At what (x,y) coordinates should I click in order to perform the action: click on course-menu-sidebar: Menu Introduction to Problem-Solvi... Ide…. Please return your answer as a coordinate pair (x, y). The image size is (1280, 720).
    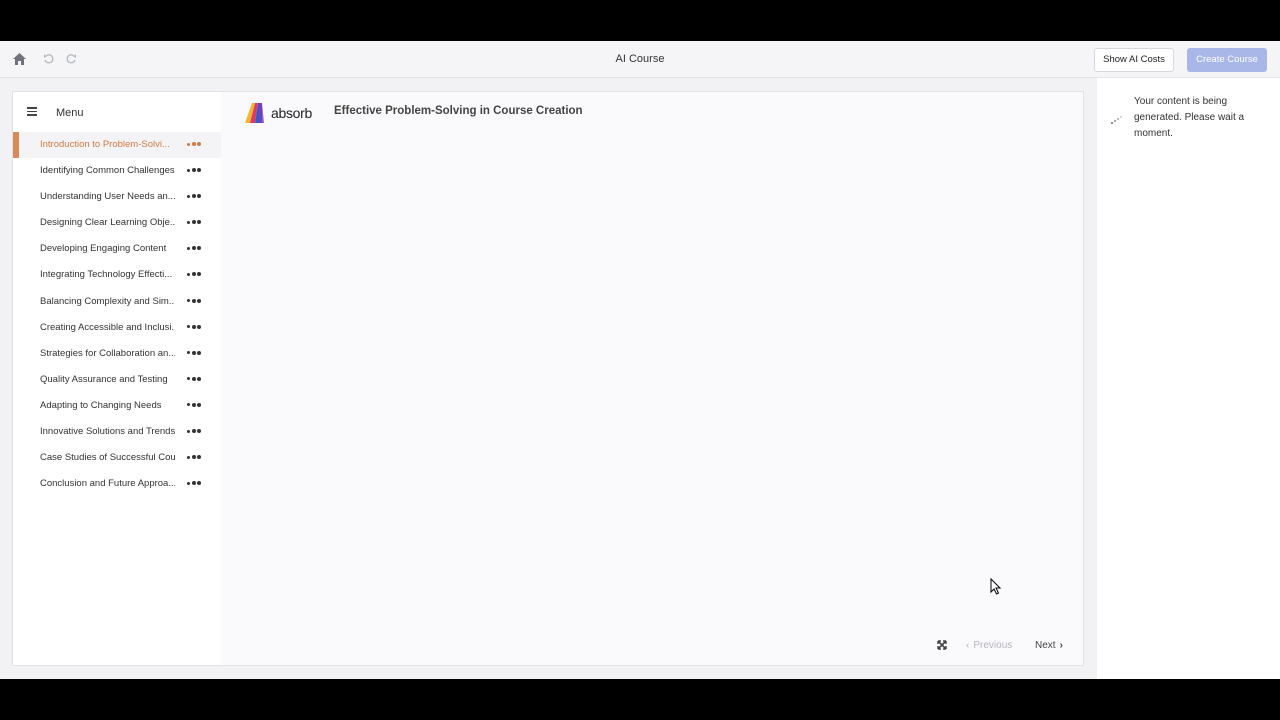
    Looking at the image, I should click on (117, 378).